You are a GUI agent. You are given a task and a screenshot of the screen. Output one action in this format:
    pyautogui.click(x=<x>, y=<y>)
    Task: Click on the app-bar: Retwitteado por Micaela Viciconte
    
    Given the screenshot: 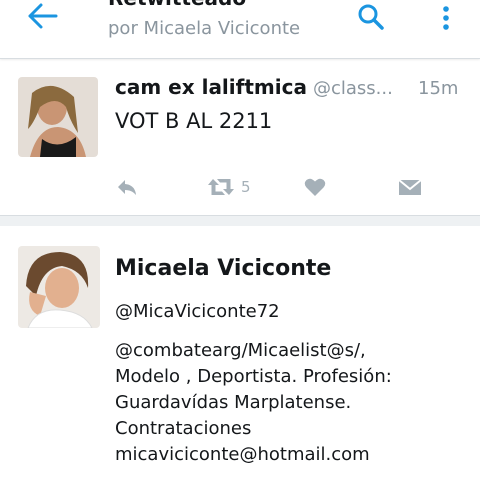 What is the action you would take?
    pyautogui.click(x=240, y=29)
    